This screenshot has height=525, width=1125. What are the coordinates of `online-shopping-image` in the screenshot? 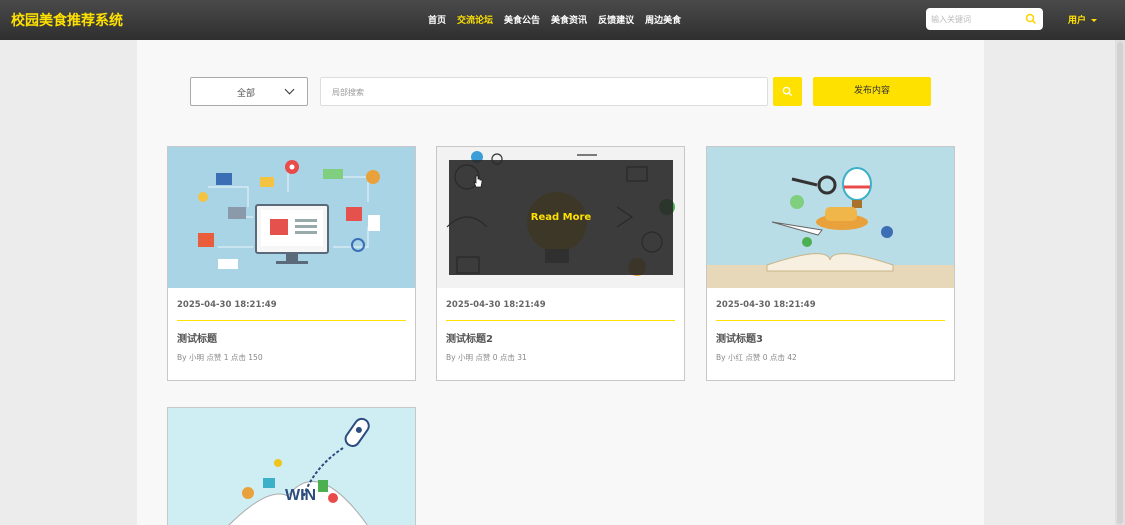 It's located at (291, 217).